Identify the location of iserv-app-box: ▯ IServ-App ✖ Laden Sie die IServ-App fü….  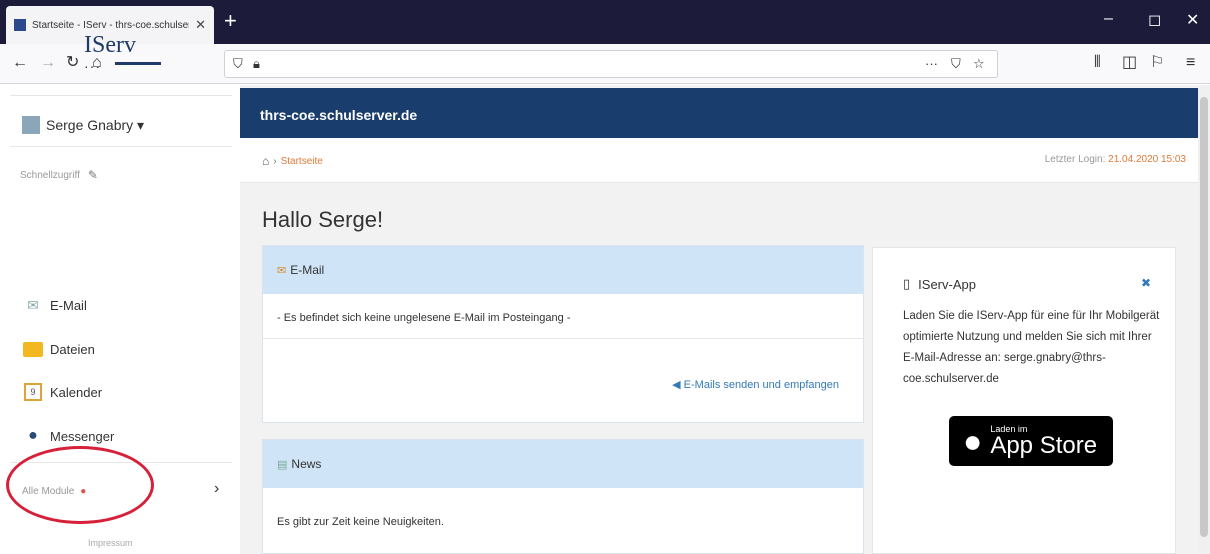
(1024, 400).